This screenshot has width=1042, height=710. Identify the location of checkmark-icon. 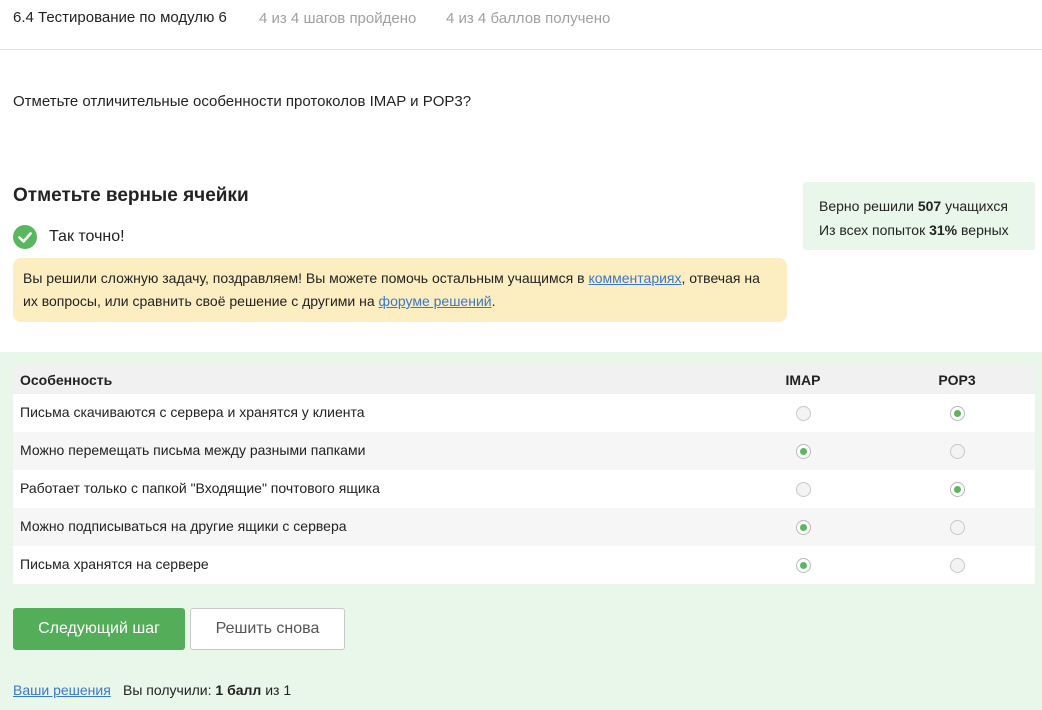
(25, 237).